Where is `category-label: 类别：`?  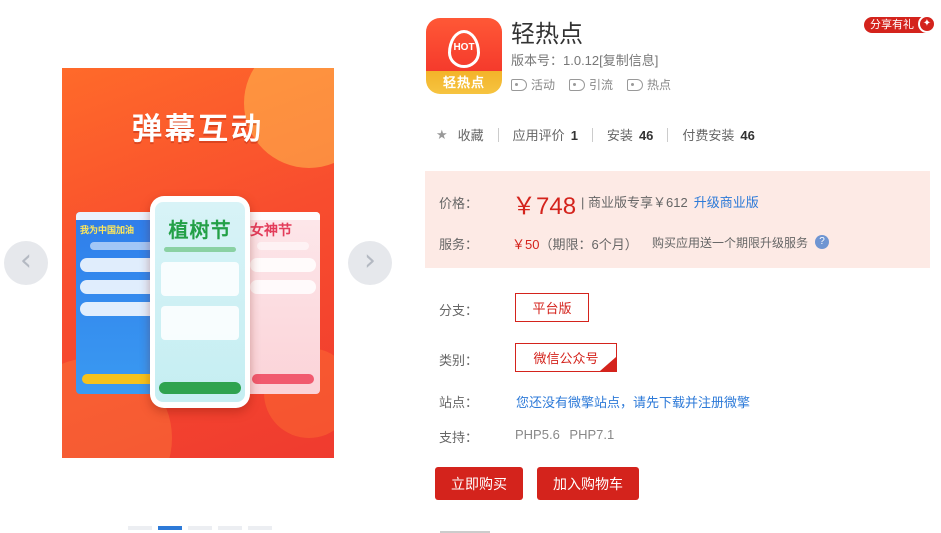
category-label: 类别： is located at coordinates (459, 360).